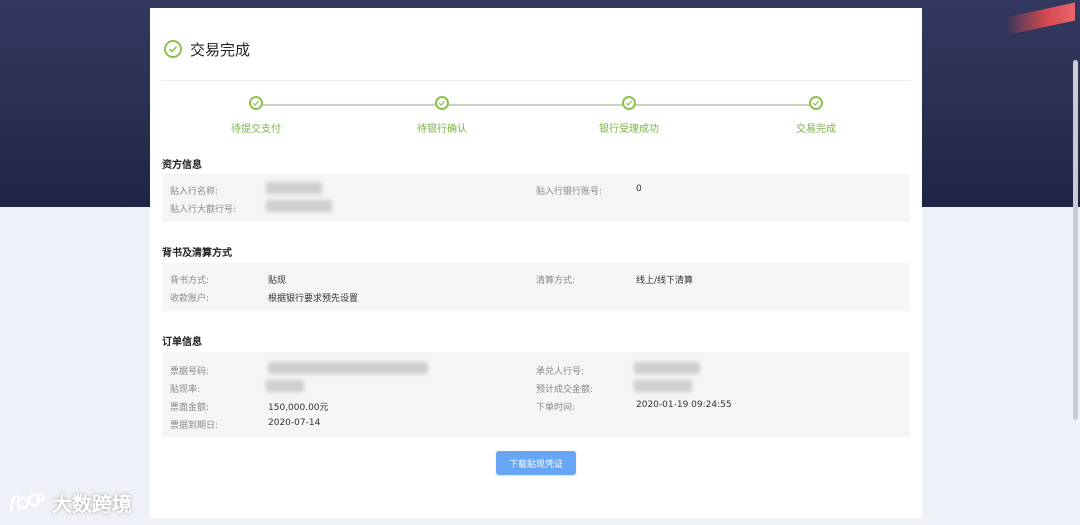 The height and width of the screenshot is (525, 1080). Describe the element at coordinates (565, 390) in the screenshot. I see `estimate-label: 预计成交金额:` at that location.